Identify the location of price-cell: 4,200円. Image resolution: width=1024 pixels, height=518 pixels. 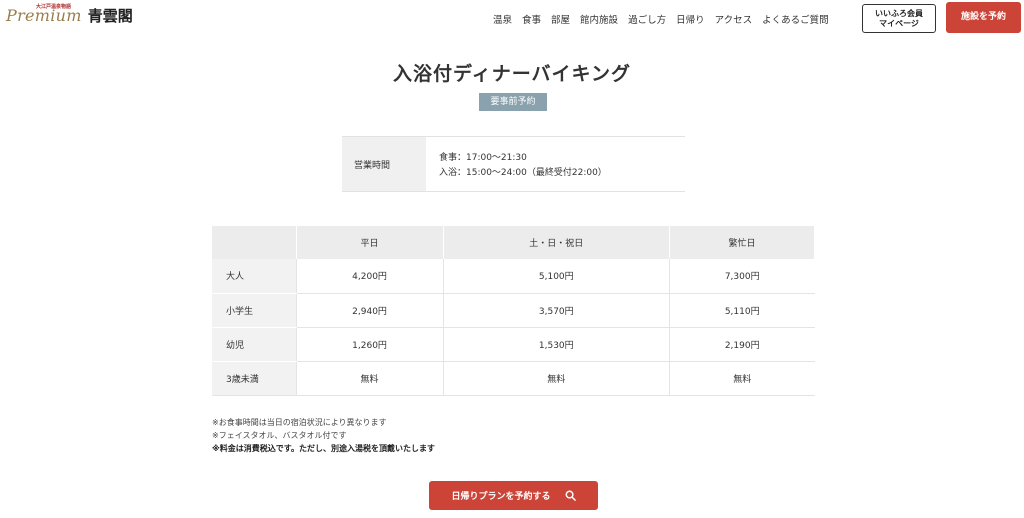
(369, 276).